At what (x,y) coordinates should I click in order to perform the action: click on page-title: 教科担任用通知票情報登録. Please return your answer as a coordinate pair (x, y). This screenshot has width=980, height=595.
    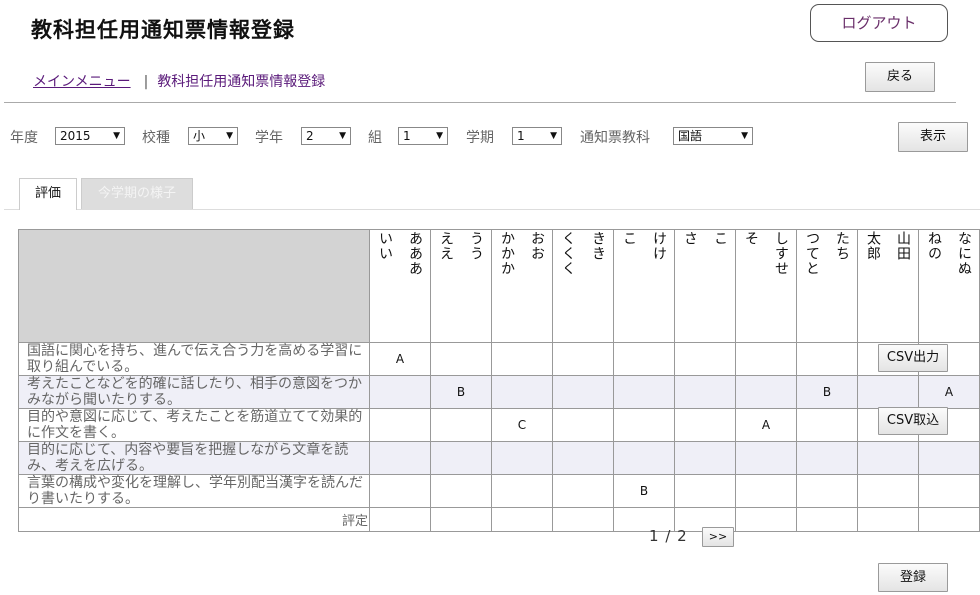
    Looking at the image, I should click on (163, 30).